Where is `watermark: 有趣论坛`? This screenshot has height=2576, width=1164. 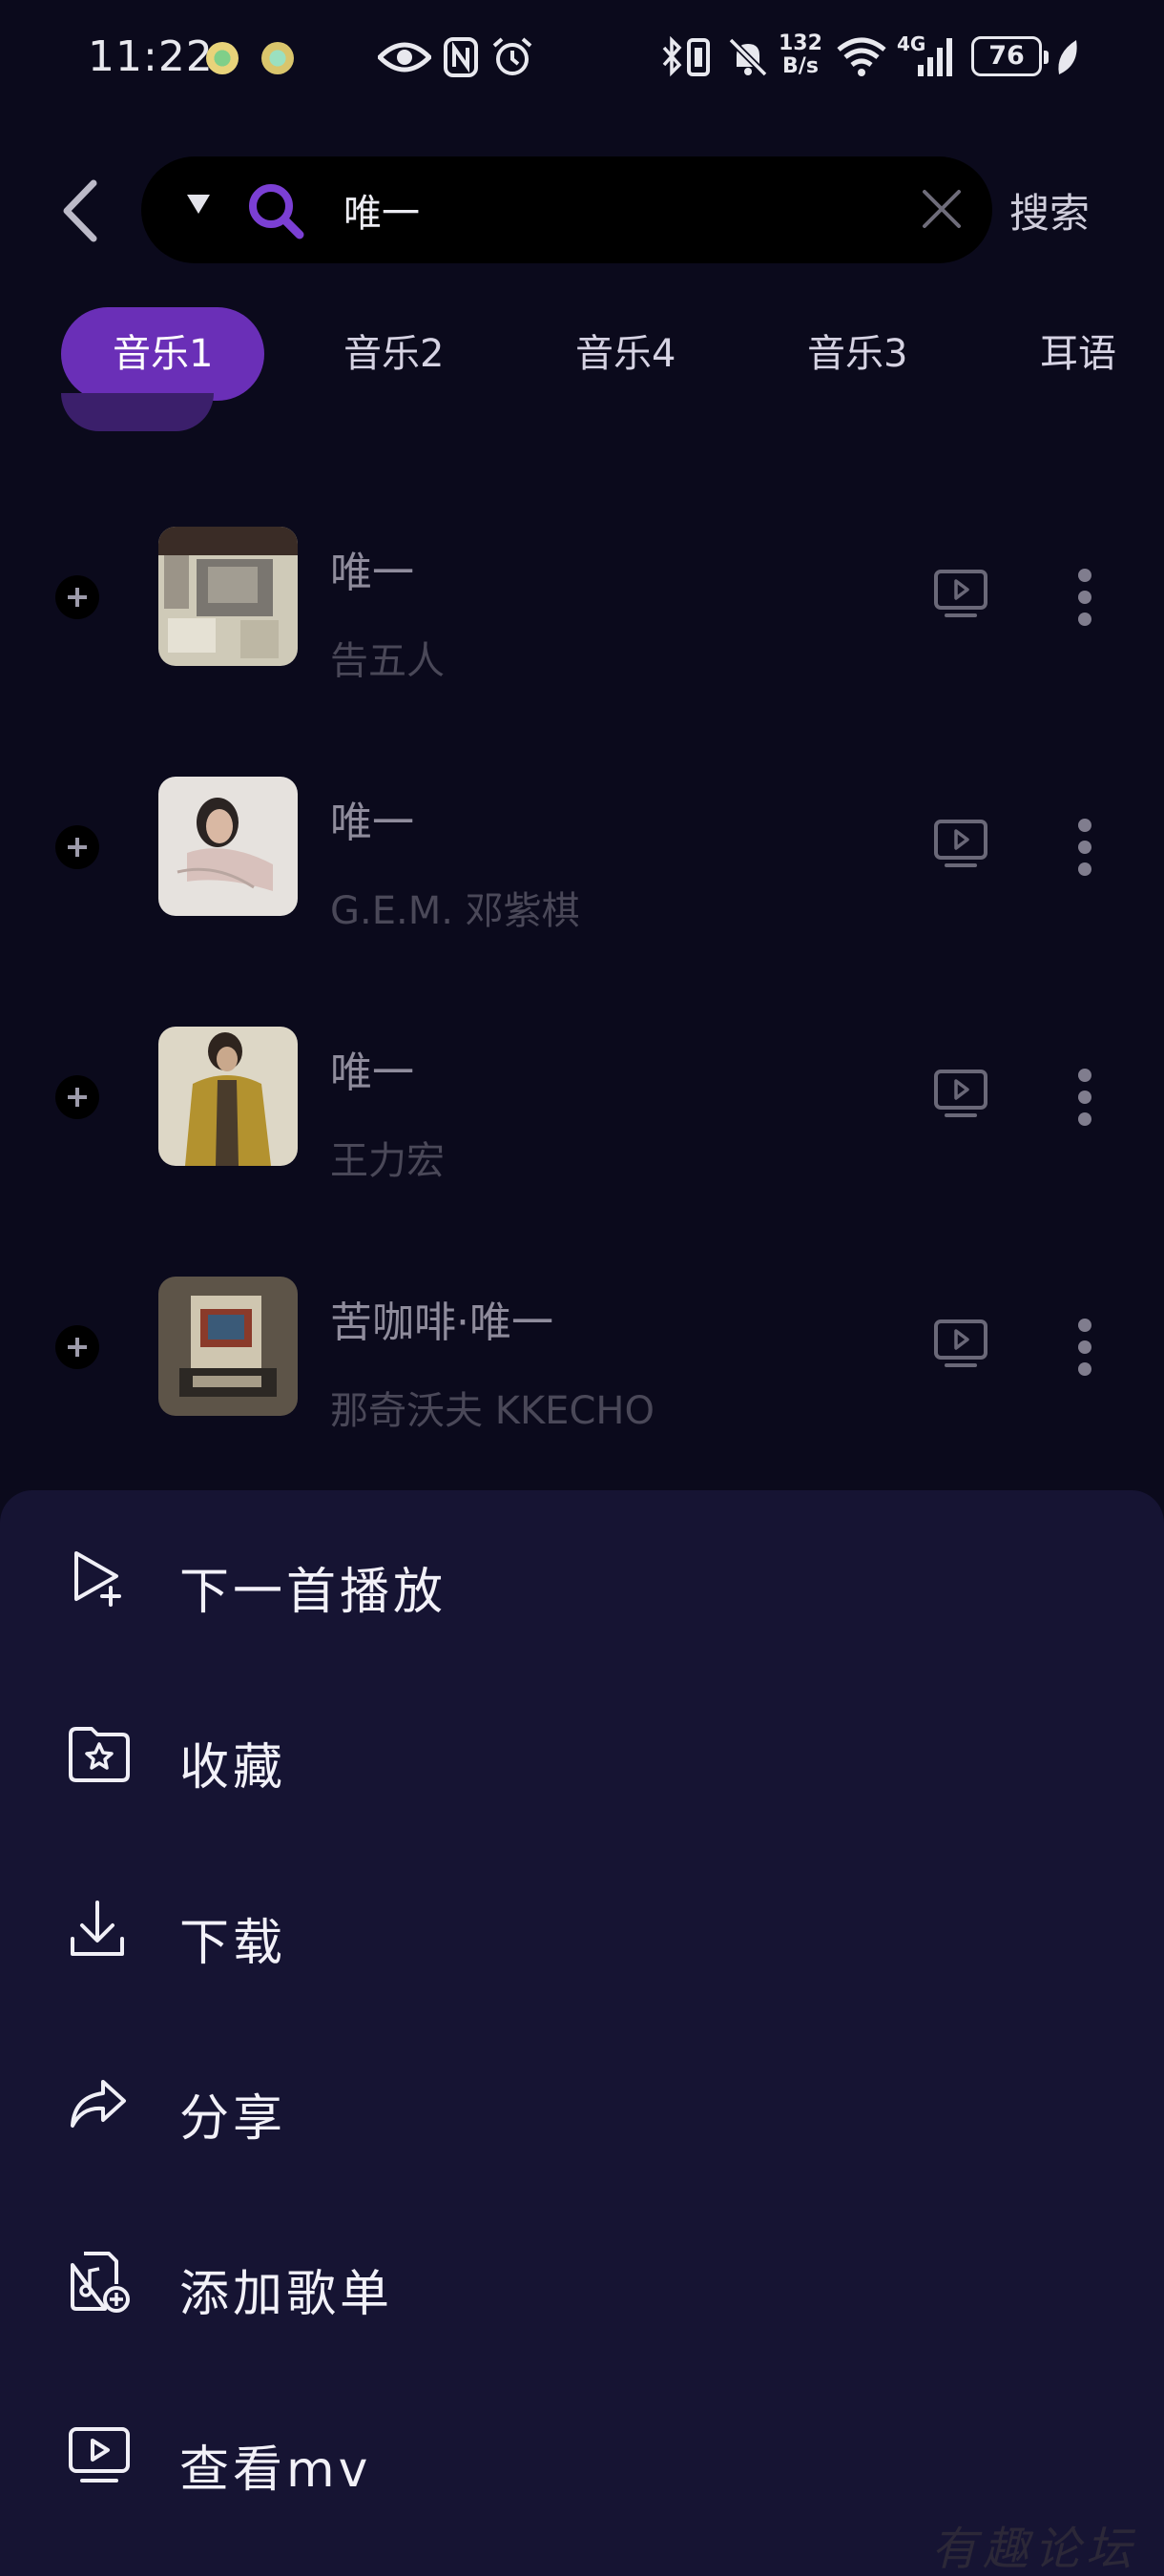 watermark: 有趣论坛 is located at coordinates (1035, 2549).